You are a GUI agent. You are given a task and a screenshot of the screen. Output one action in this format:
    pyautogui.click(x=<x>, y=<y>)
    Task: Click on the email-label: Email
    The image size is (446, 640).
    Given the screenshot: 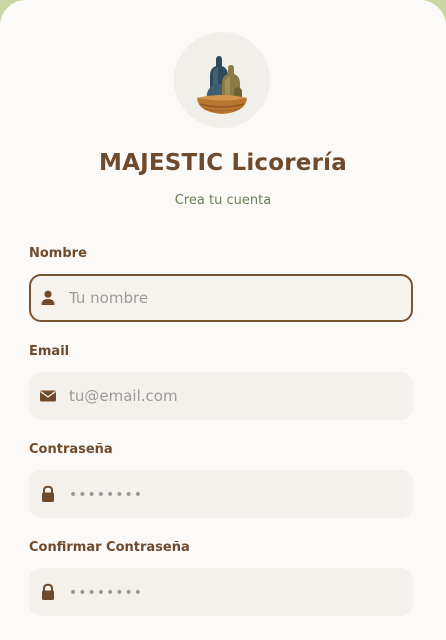 What is the action you would take?
    pyautogui.click(x=49, y=351)
    